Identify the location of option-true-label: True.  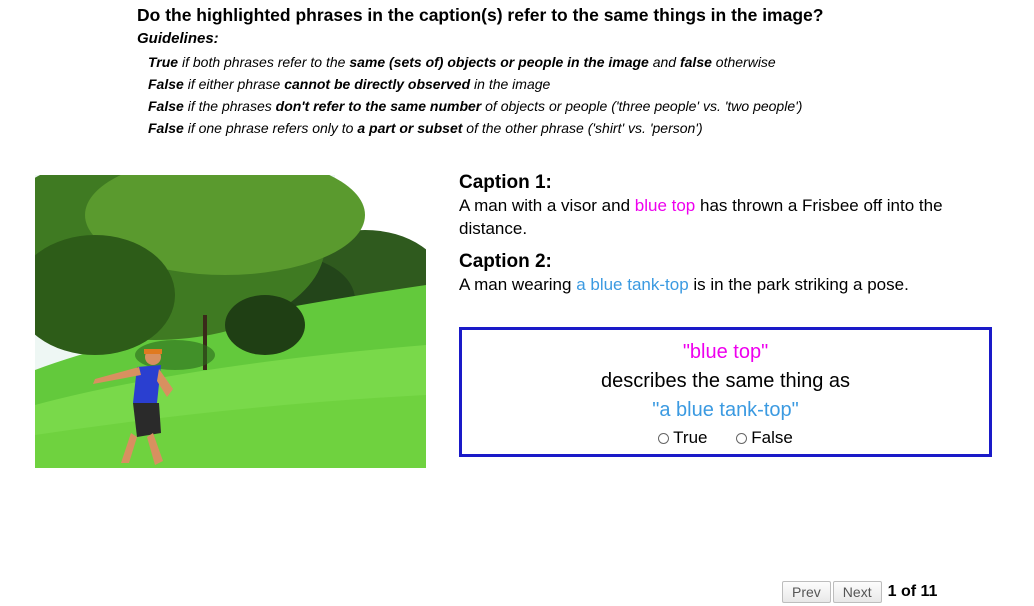
(690, 437).